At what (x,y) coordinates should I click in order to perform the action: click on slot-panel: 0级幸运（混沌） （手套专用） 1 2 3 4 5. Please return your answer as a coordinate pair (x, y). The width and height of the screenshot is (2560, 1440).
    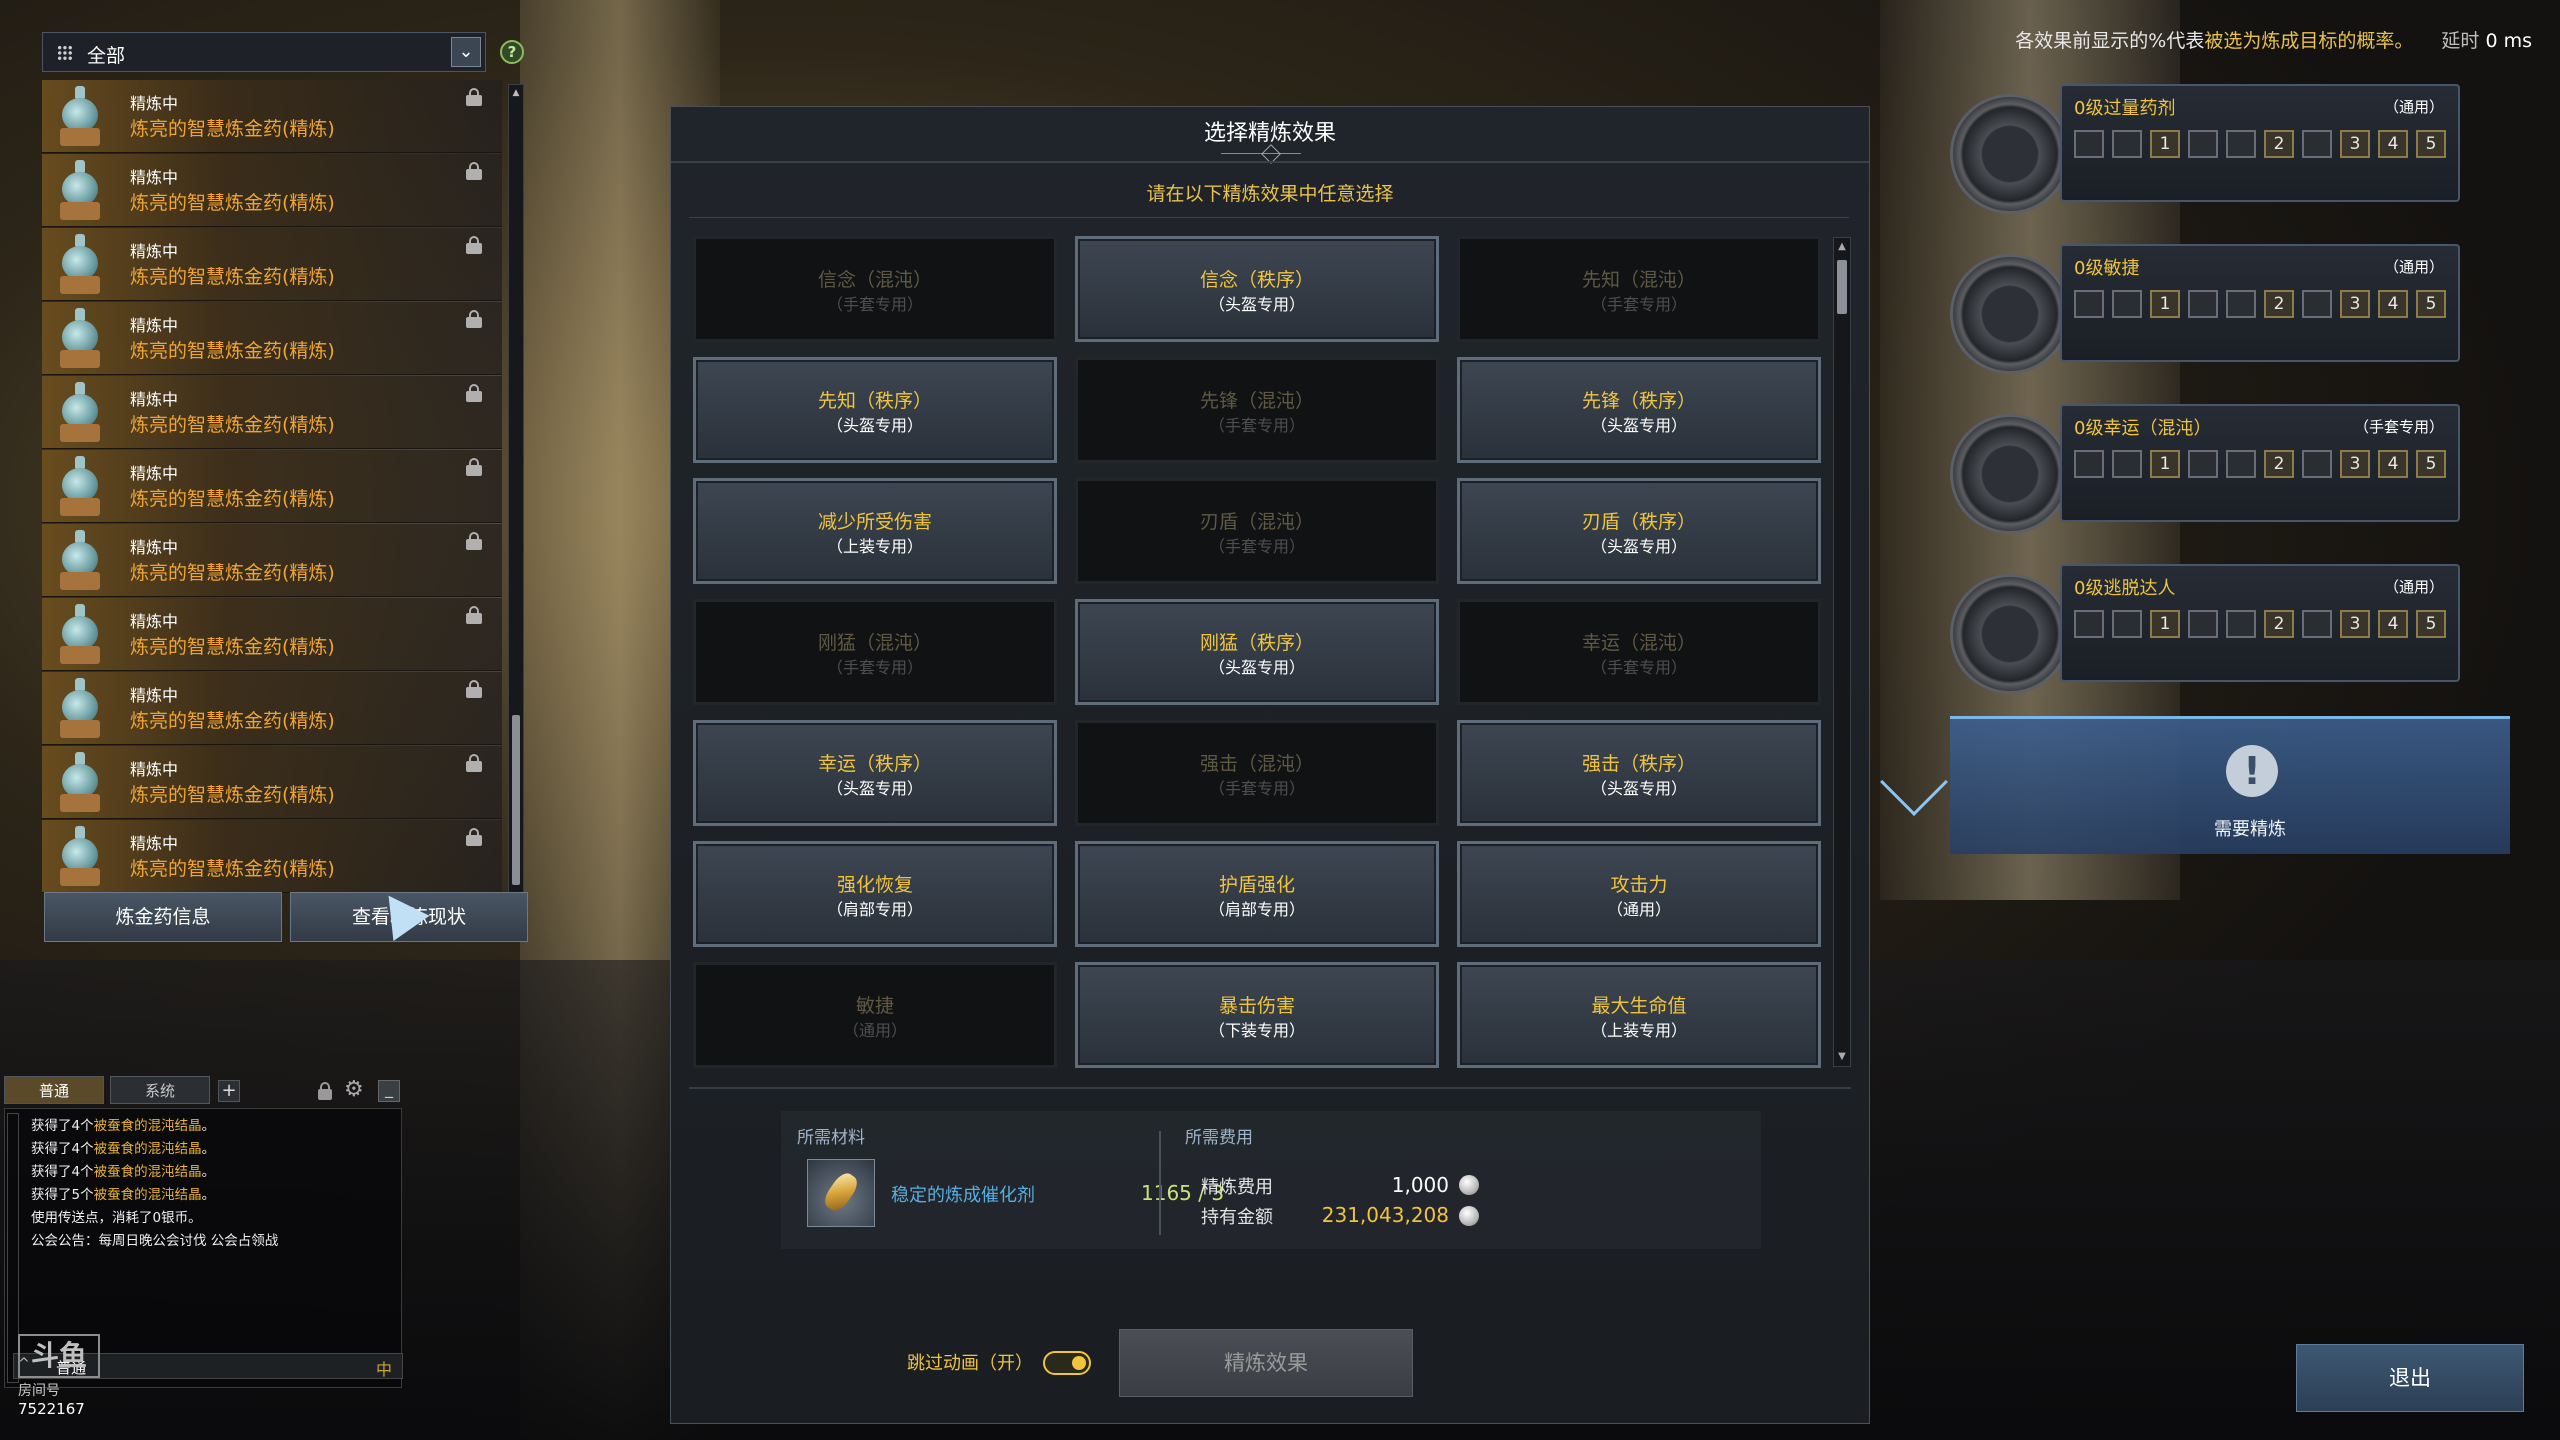
    Looking at the image, I should click on (2260, 463).